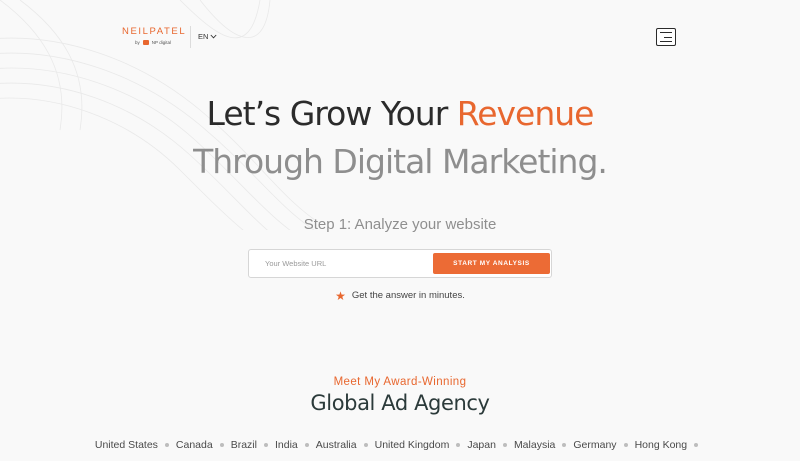 This screenshot has height=461, width=800. Describe the element at coordinates (161, 42) in the screenshot. I see `logo-brand-text: NP digital` at that location.